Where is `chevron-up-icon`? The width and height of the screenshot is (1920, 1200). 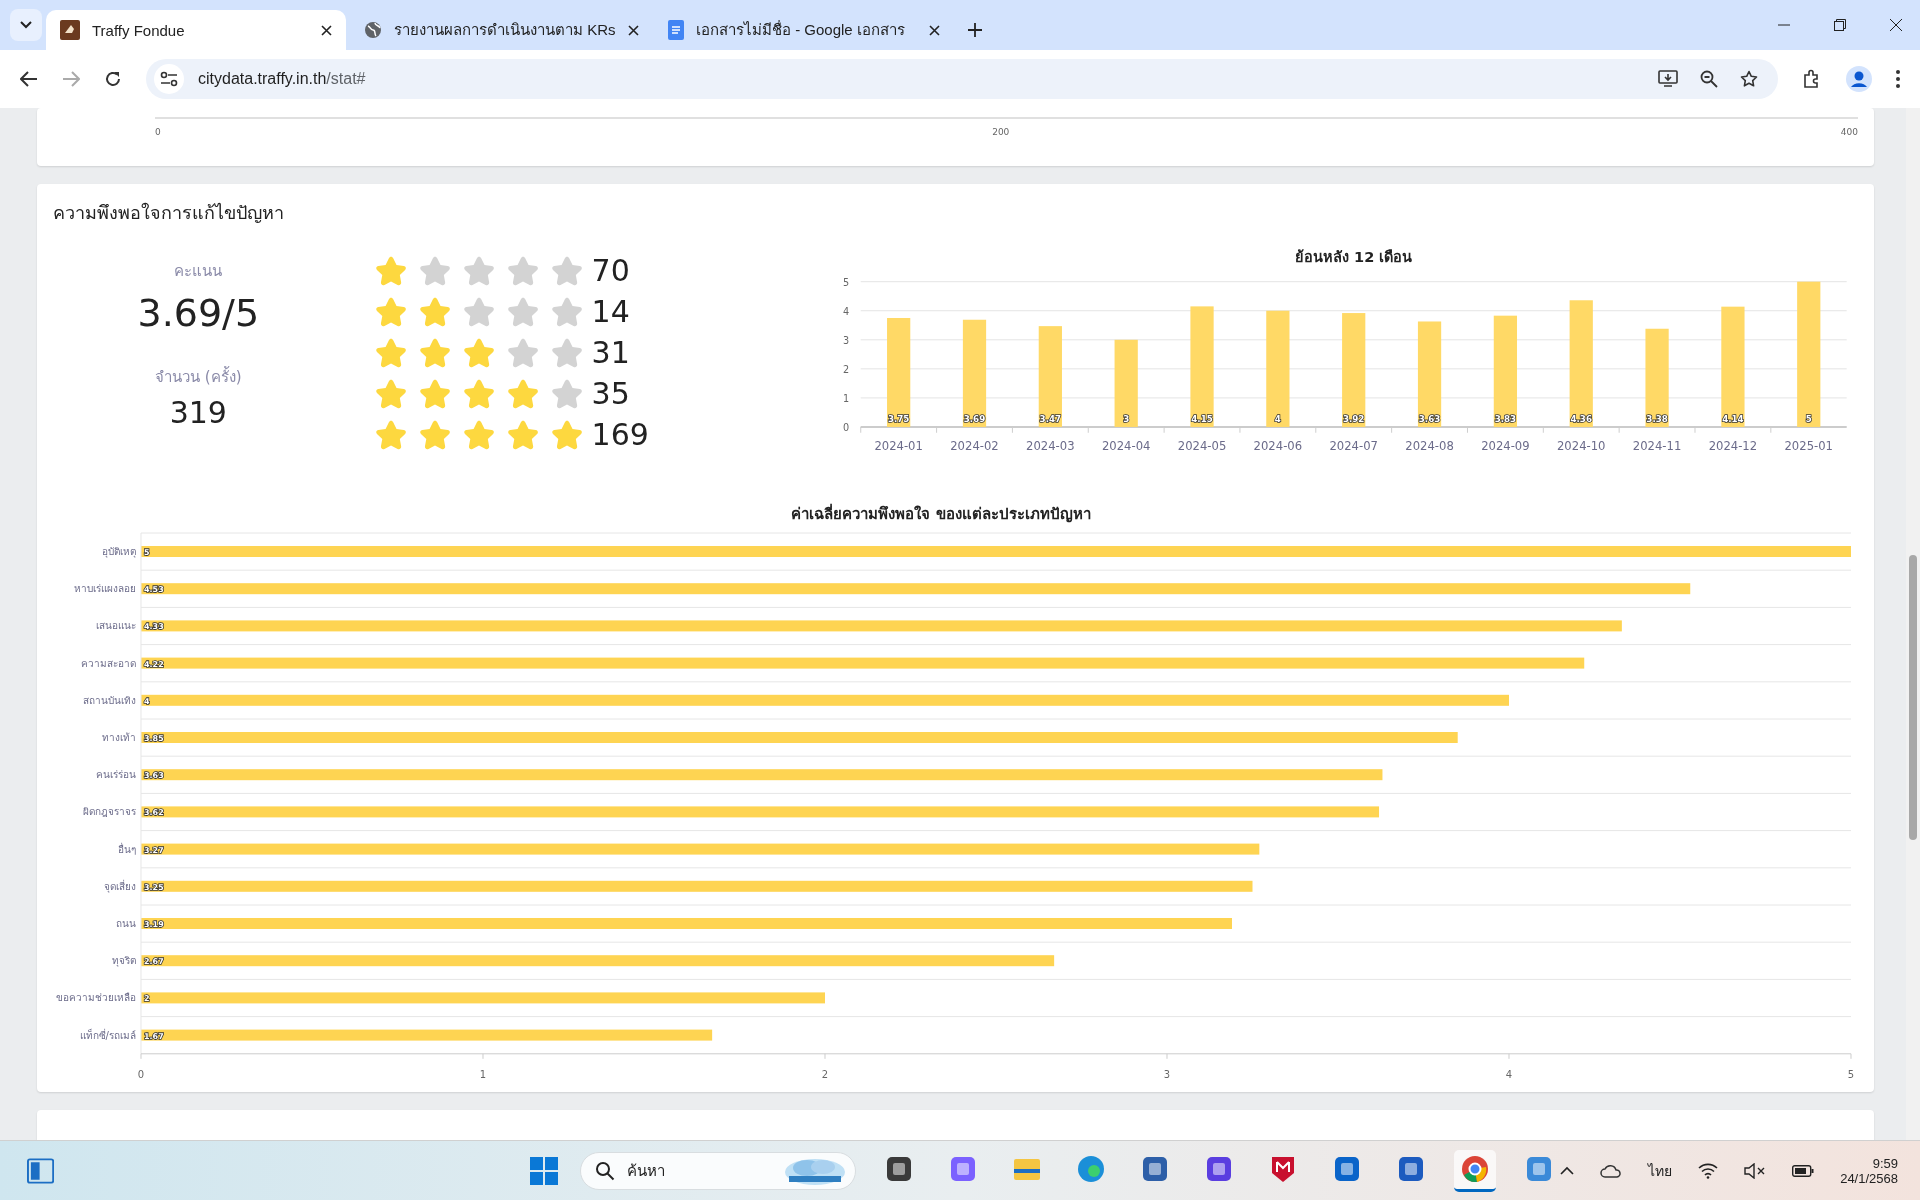 chevron-up-icon is located at coordinates (1567, 1170).